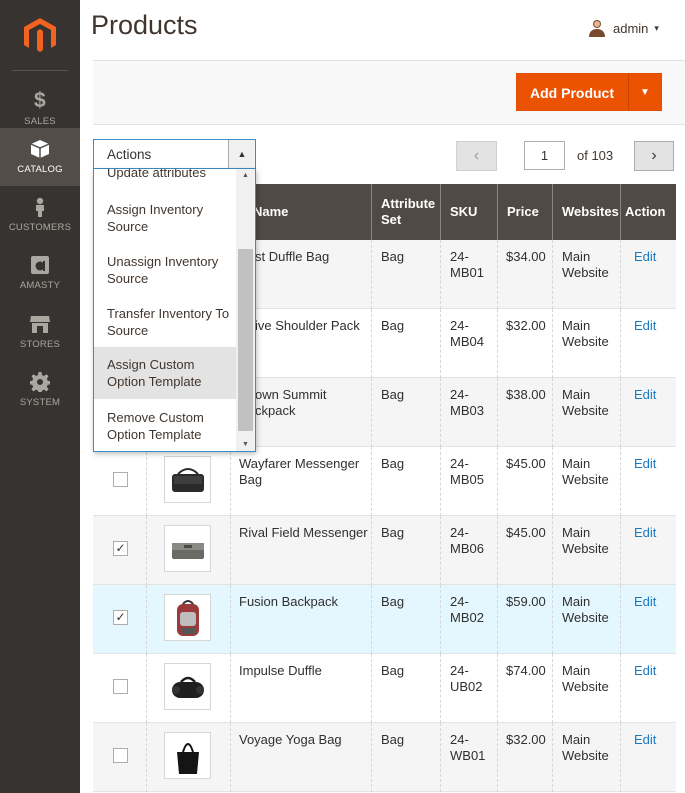  I want to click on dropdown-scrollbar: ▲ ▼, so click(245, 310).